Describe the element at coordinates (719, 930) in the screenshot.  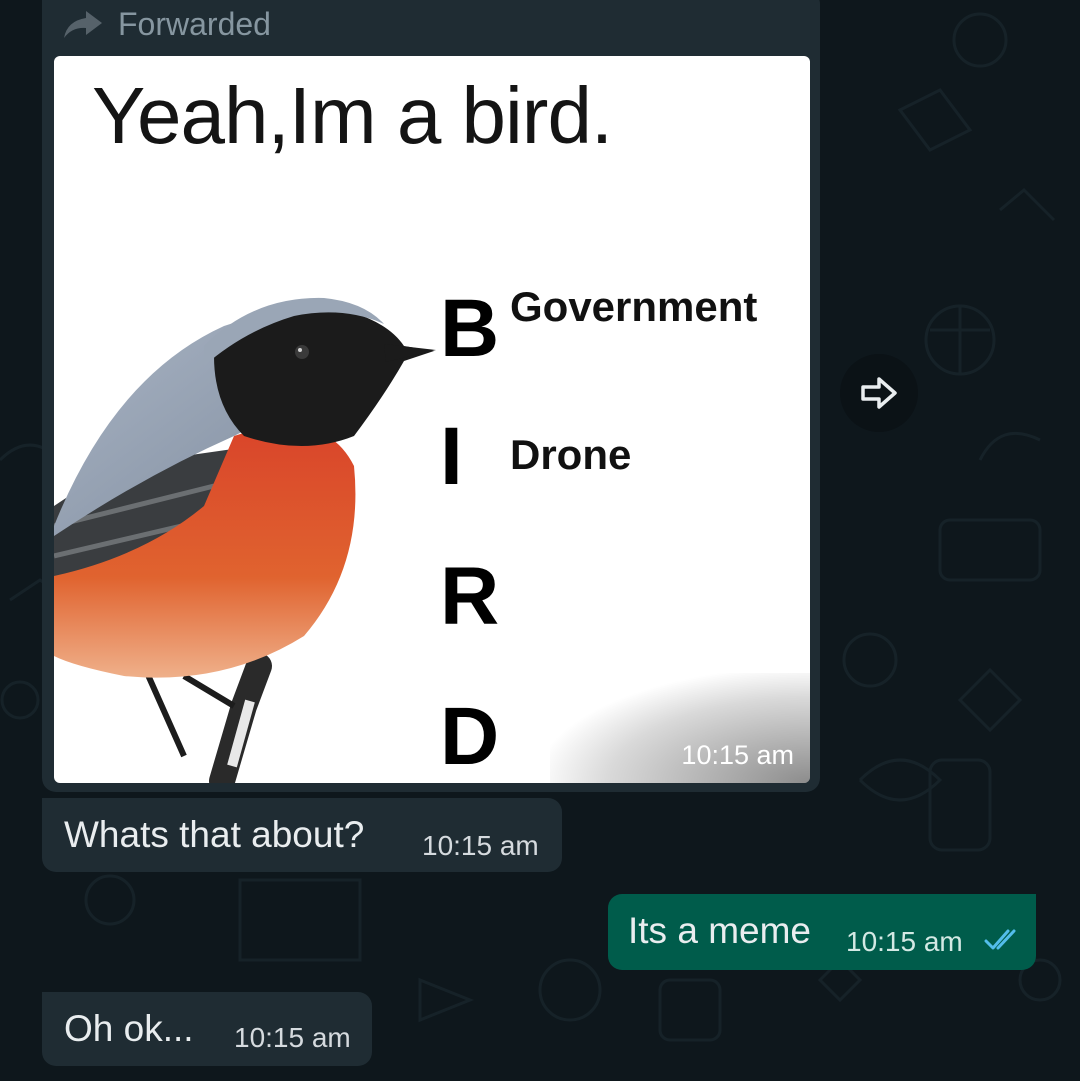
I see `message-text: Its a meme` at that location.